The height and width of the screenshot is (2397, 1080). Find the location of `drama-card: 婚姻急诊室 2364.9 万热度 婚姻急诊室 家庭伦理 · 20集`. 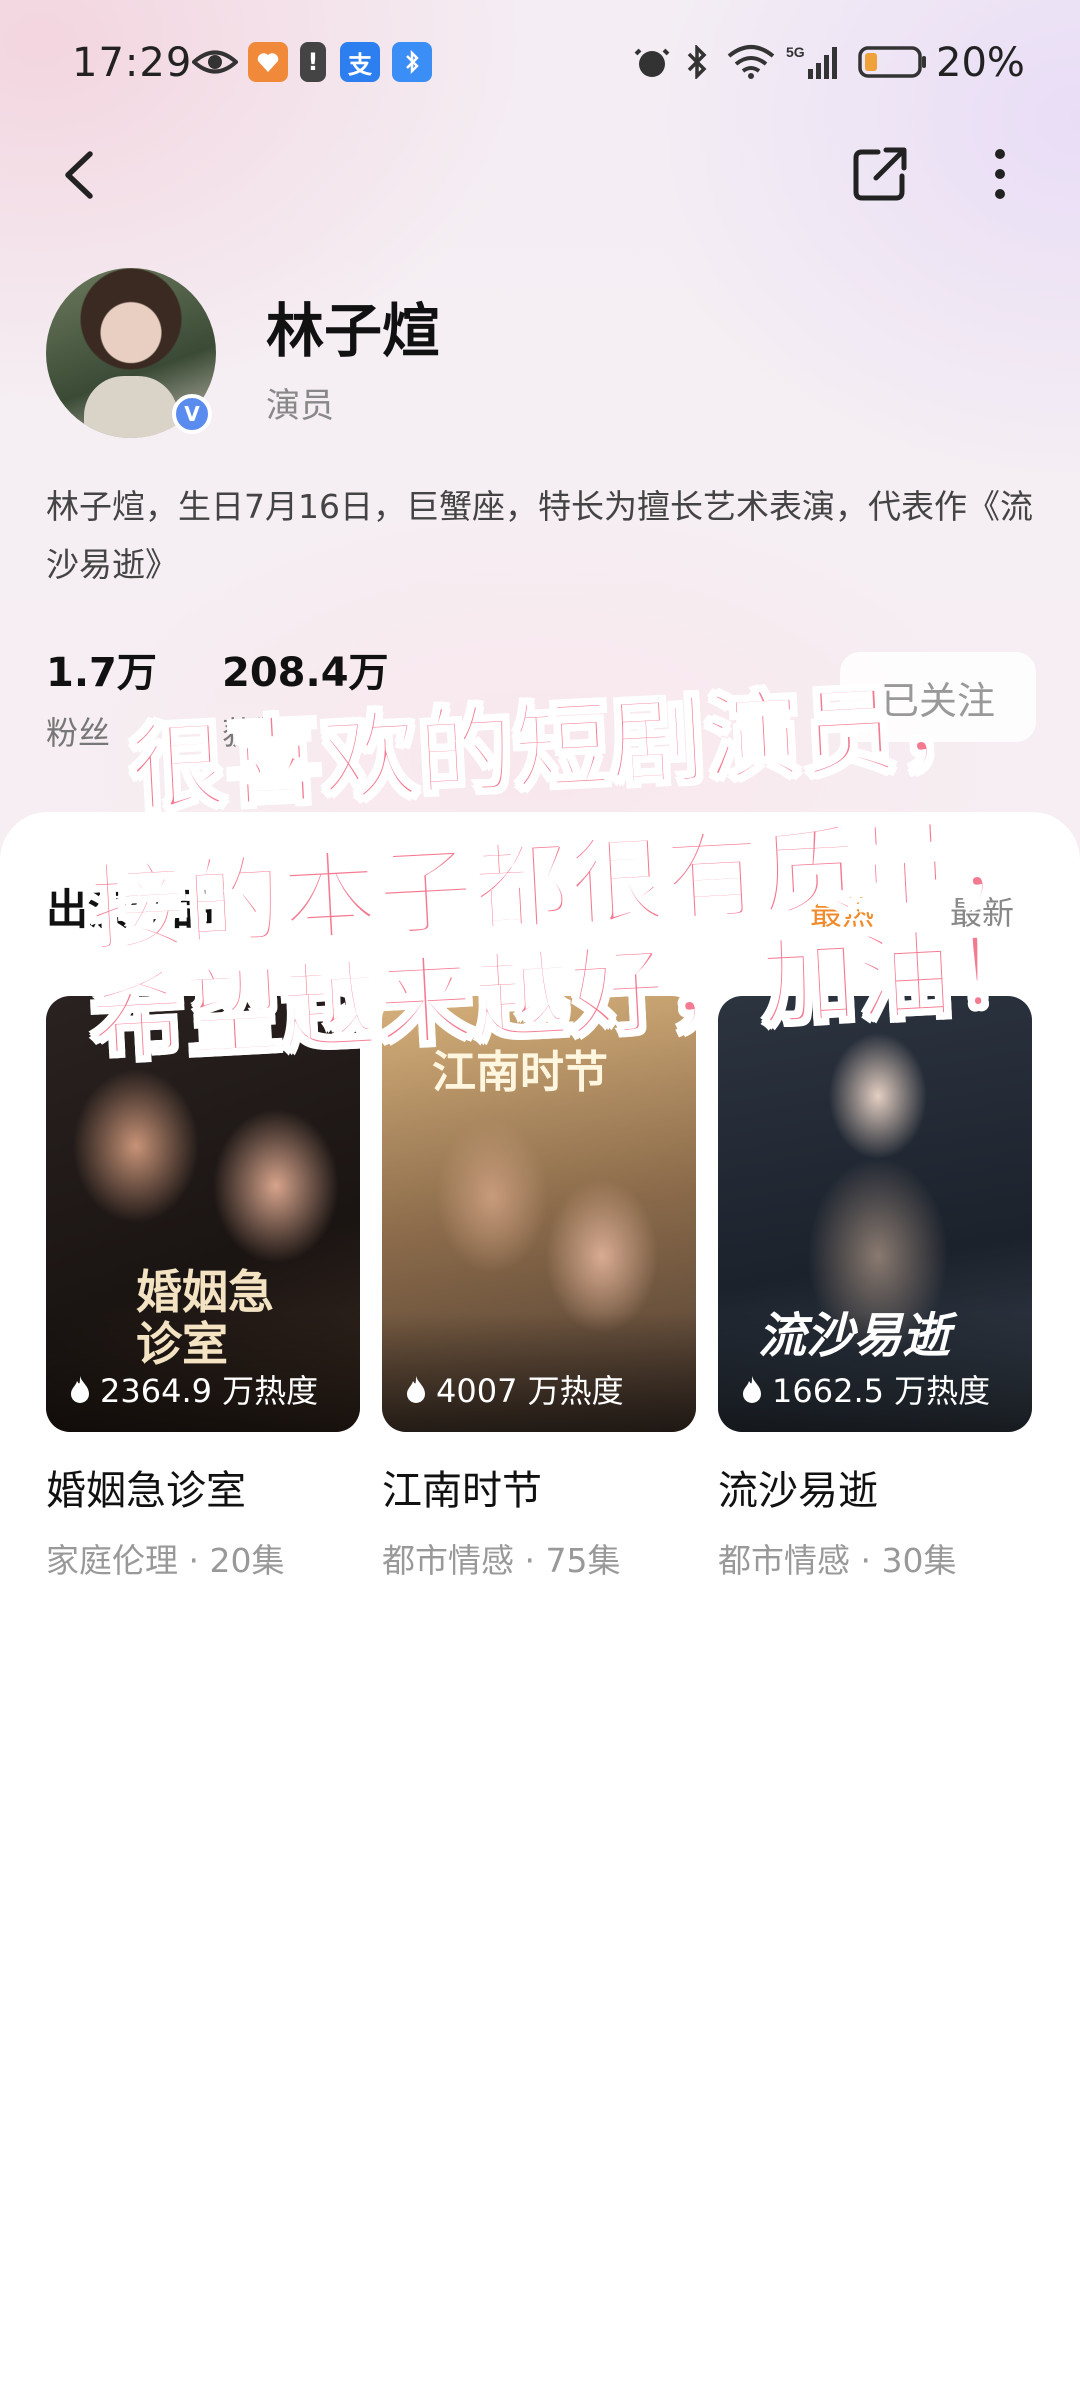

drama-card: 婚姻急诊室 2364.9 万热度 婚姻急诊室 家庭伦理 · 20集 is located at coordinates (203, 1289).